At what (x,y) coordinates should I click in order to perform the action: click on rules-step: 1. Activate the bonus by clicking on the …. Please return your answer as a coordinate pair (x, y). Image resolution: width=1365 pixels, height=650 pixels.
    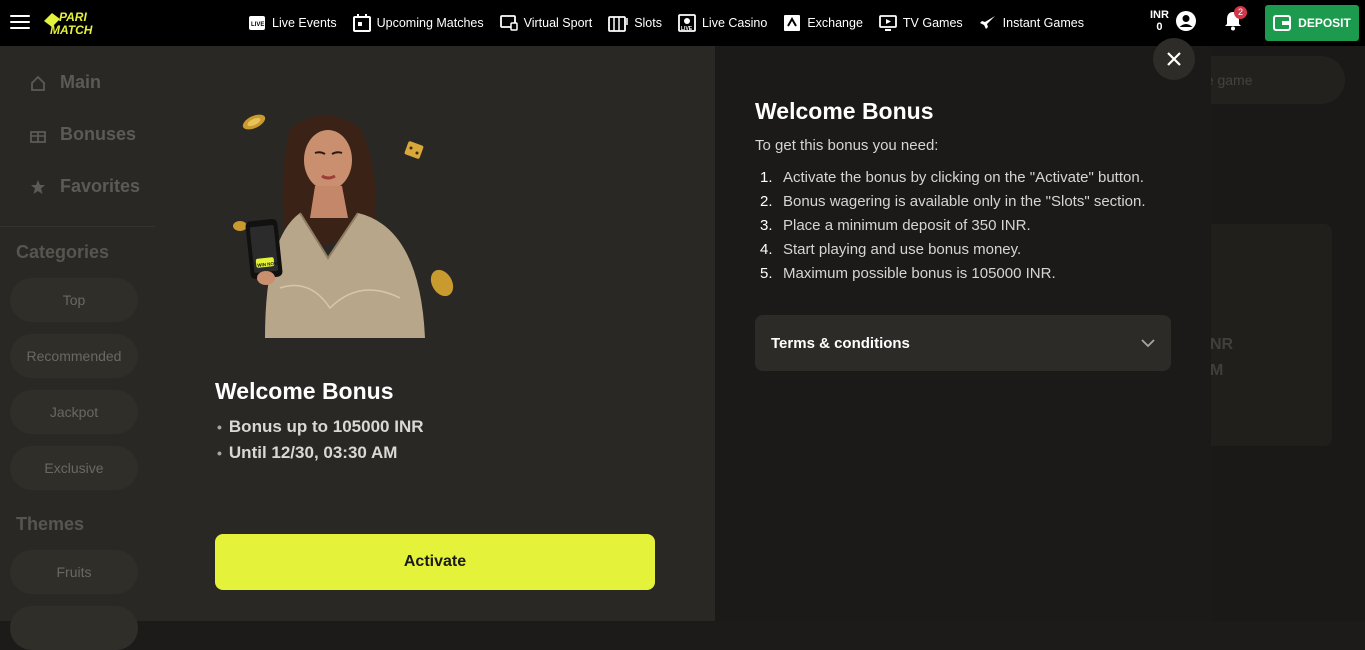
    Looking at the image, I should click on (952, 177).